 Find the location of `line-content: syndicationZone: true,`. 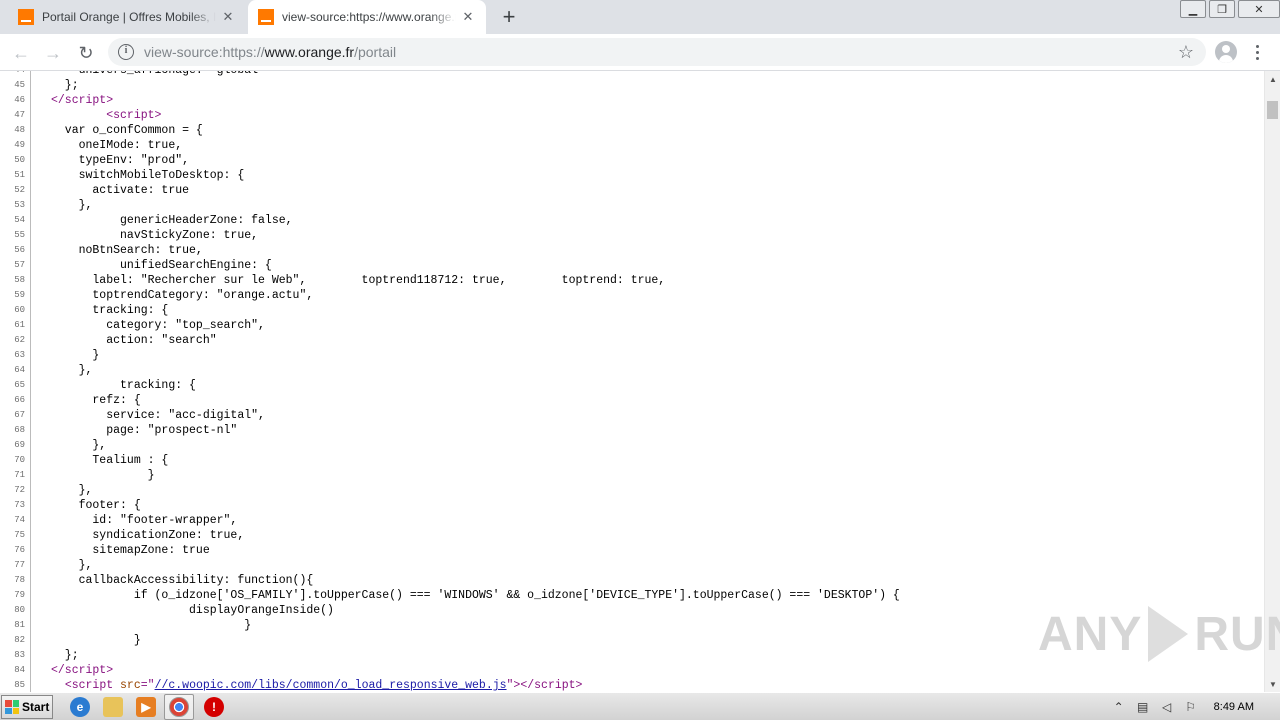

line-content: syndicationZone: true, is located at coordinates (148, 535).